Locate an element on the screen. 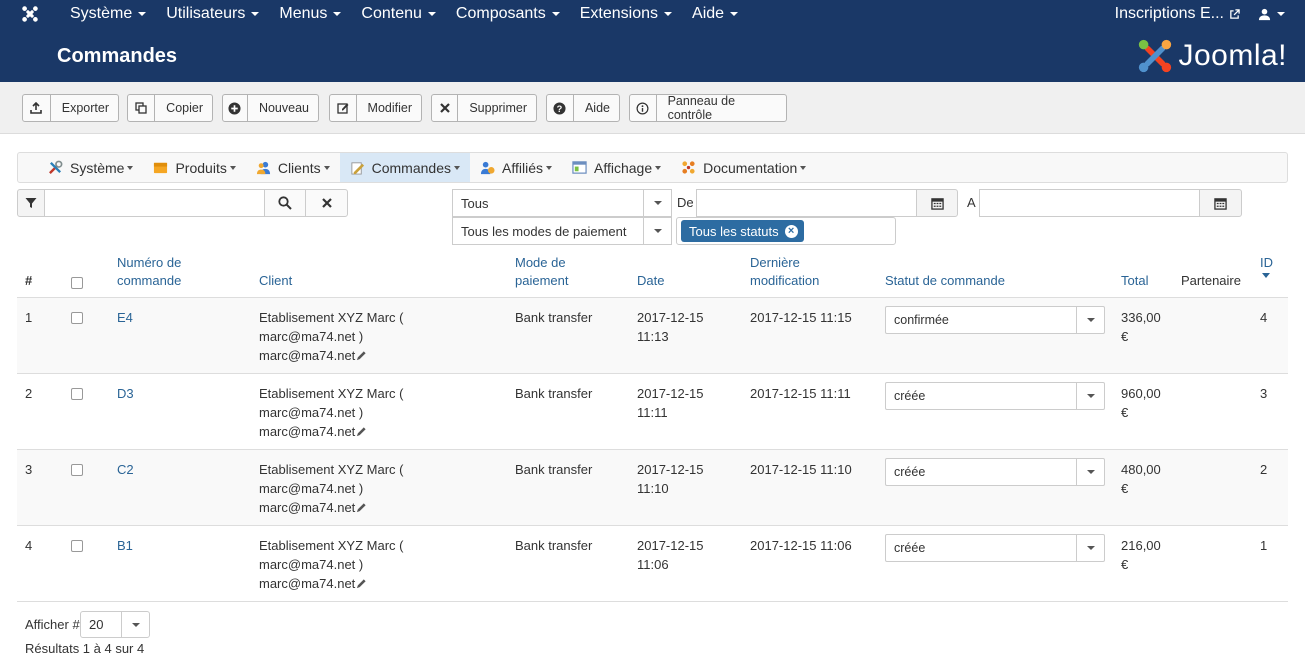  menu-composants: Composants is located at coordinates (508, 14).